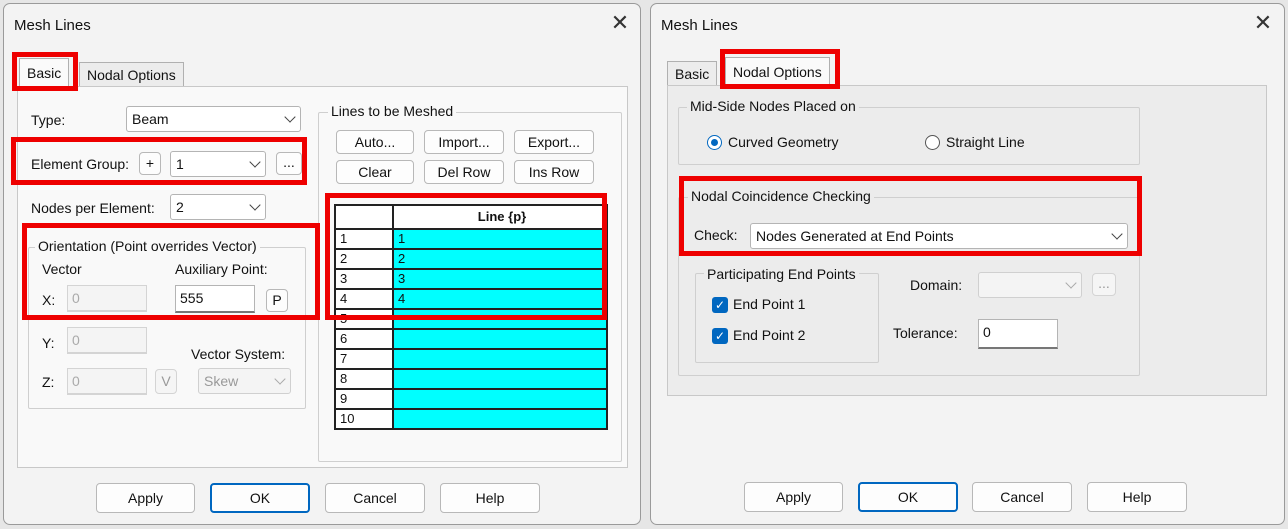 This screenshot has width=1288, height=529. Describe the element at coordinates (500, 217) in the screenshot. I see `column-header-line: Line {p}` at that location.